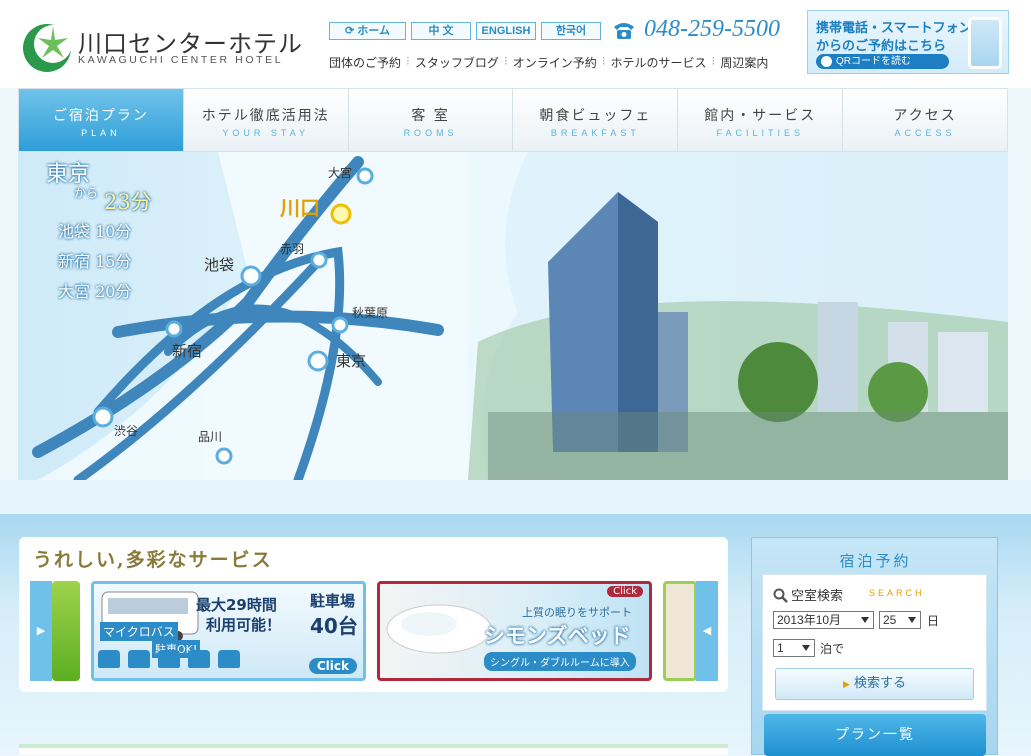 The width and height of the screenshot is (1031, 756). What do you see at coordinates (817, 596) in the screenshot?
I see `vacancy-search-label: 空室検索` at bounding box center [817, 596].